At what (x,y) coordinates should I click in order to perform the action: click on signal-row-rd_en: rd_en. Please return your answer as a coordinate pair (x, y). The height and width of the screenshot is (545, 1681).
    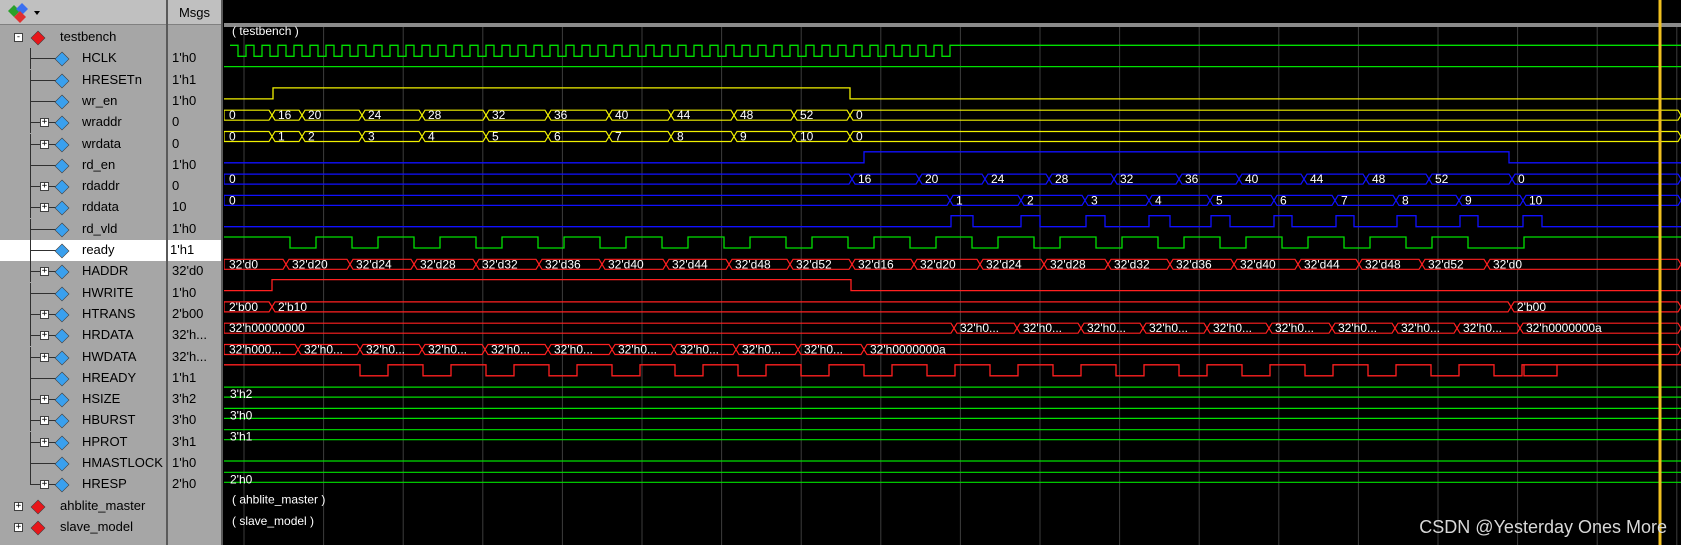
    Looking at the image, I should click on (83, 165).